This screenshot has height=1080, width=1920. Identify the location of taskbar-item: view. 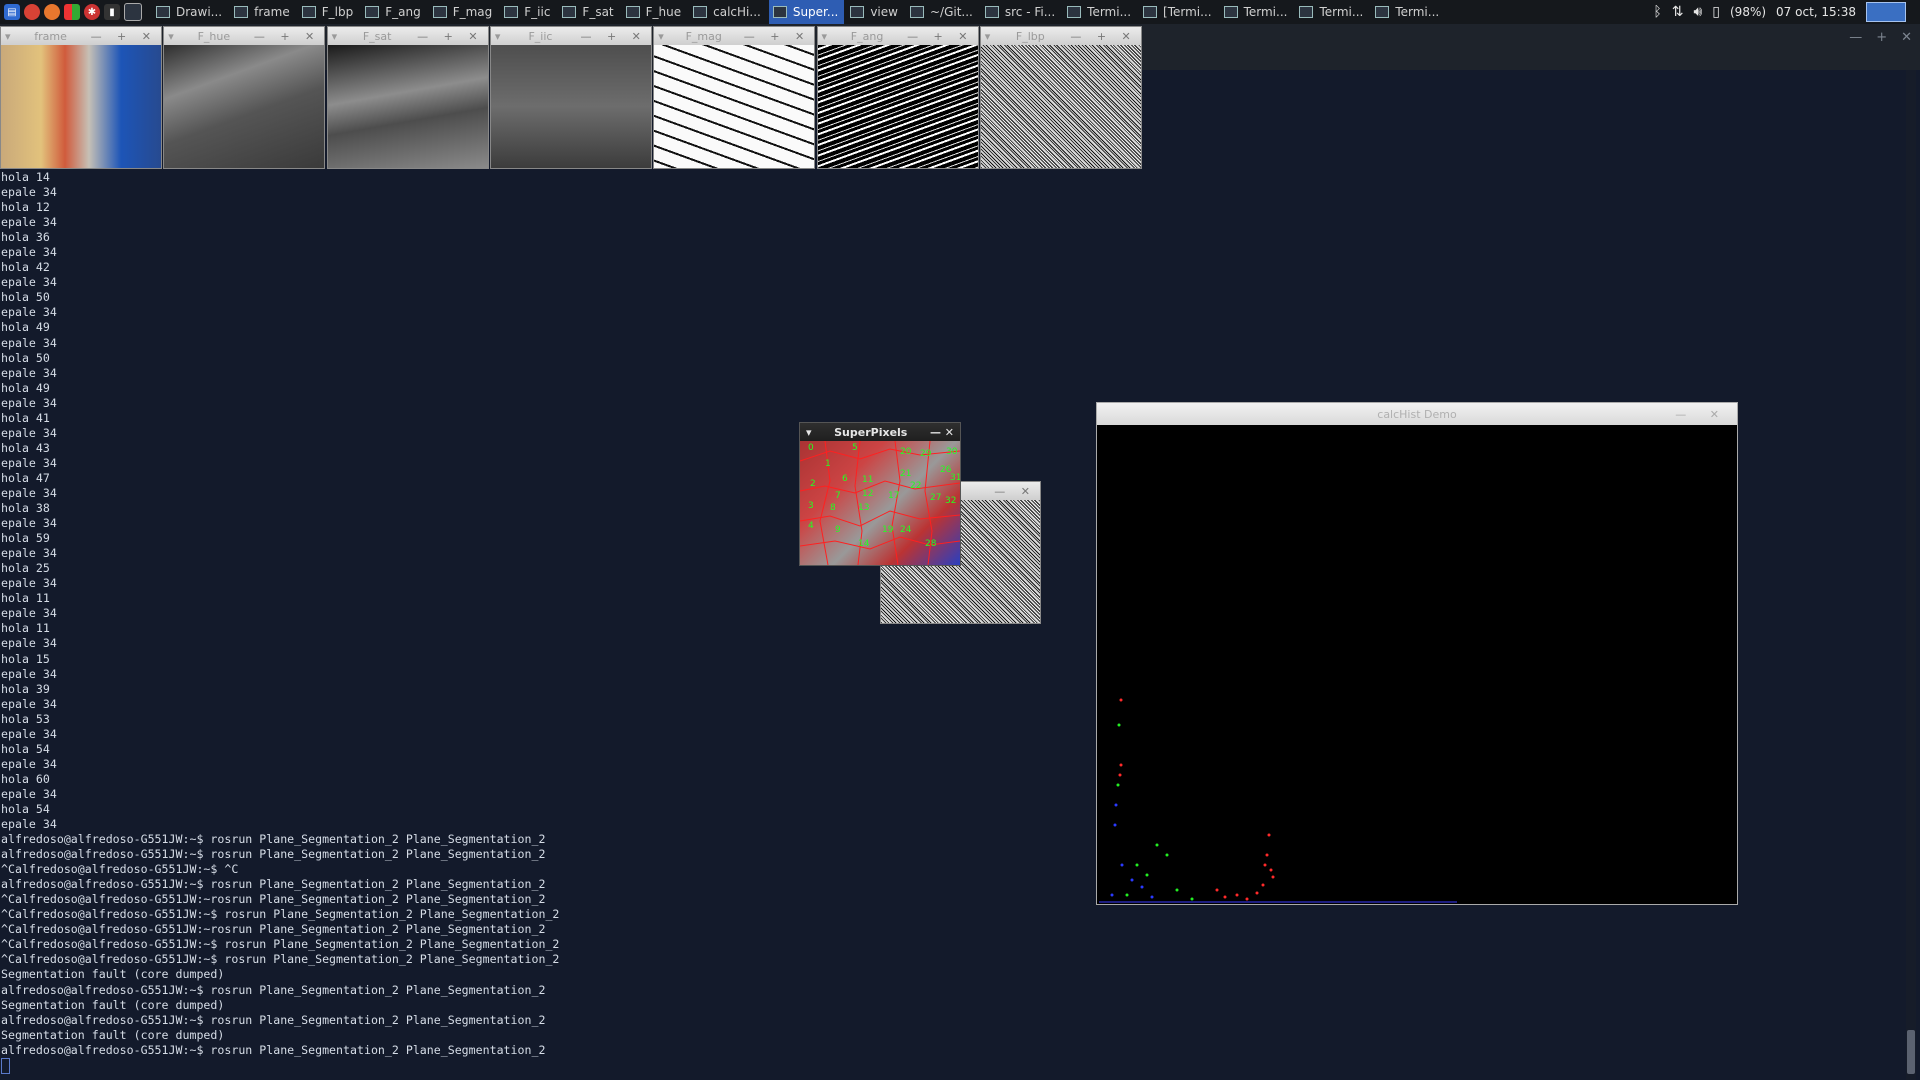
(875, 12).